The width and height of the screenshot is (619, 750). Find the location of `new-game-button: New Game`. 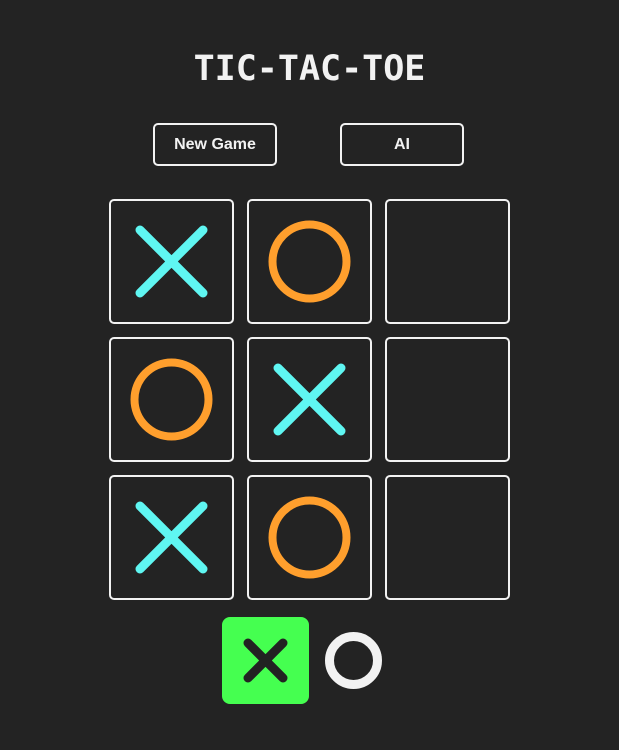

new-game-button: New Game is located at coordinates (215, 144).